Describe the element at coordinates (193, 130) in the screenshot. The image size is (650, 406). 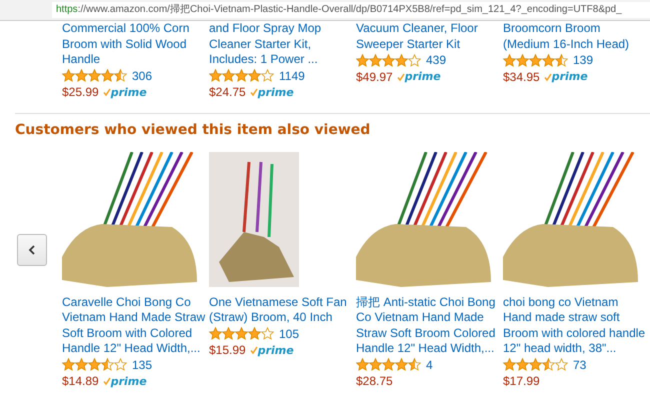
I see `section-heading: Customers who viewed this item also viewed` at that location.